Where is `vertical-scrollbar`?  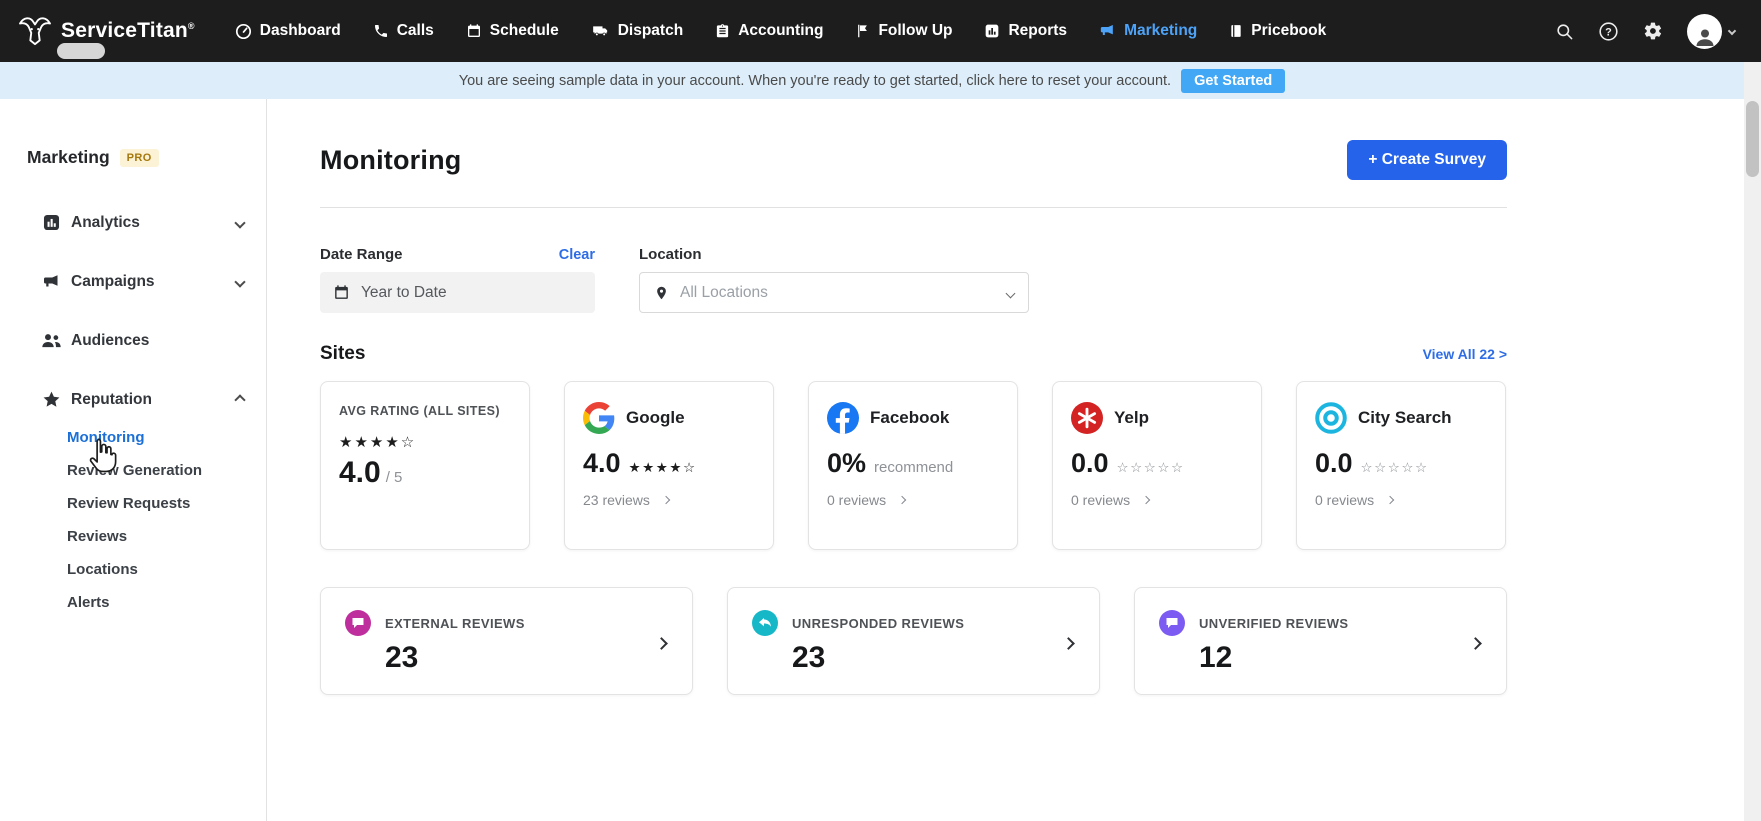 vertical-scrollbar is located at coordinates (1752, 441).